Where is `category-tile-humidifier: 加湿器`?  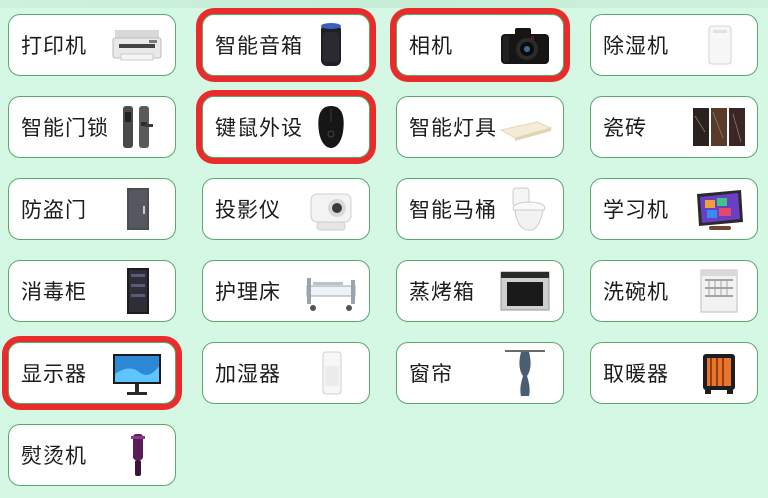 category-tile-humidifier: 加湿器 is located at coordinates (286, 373).